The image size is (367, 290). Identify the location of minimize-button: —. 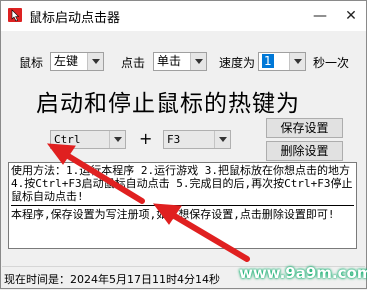
(320, 16).